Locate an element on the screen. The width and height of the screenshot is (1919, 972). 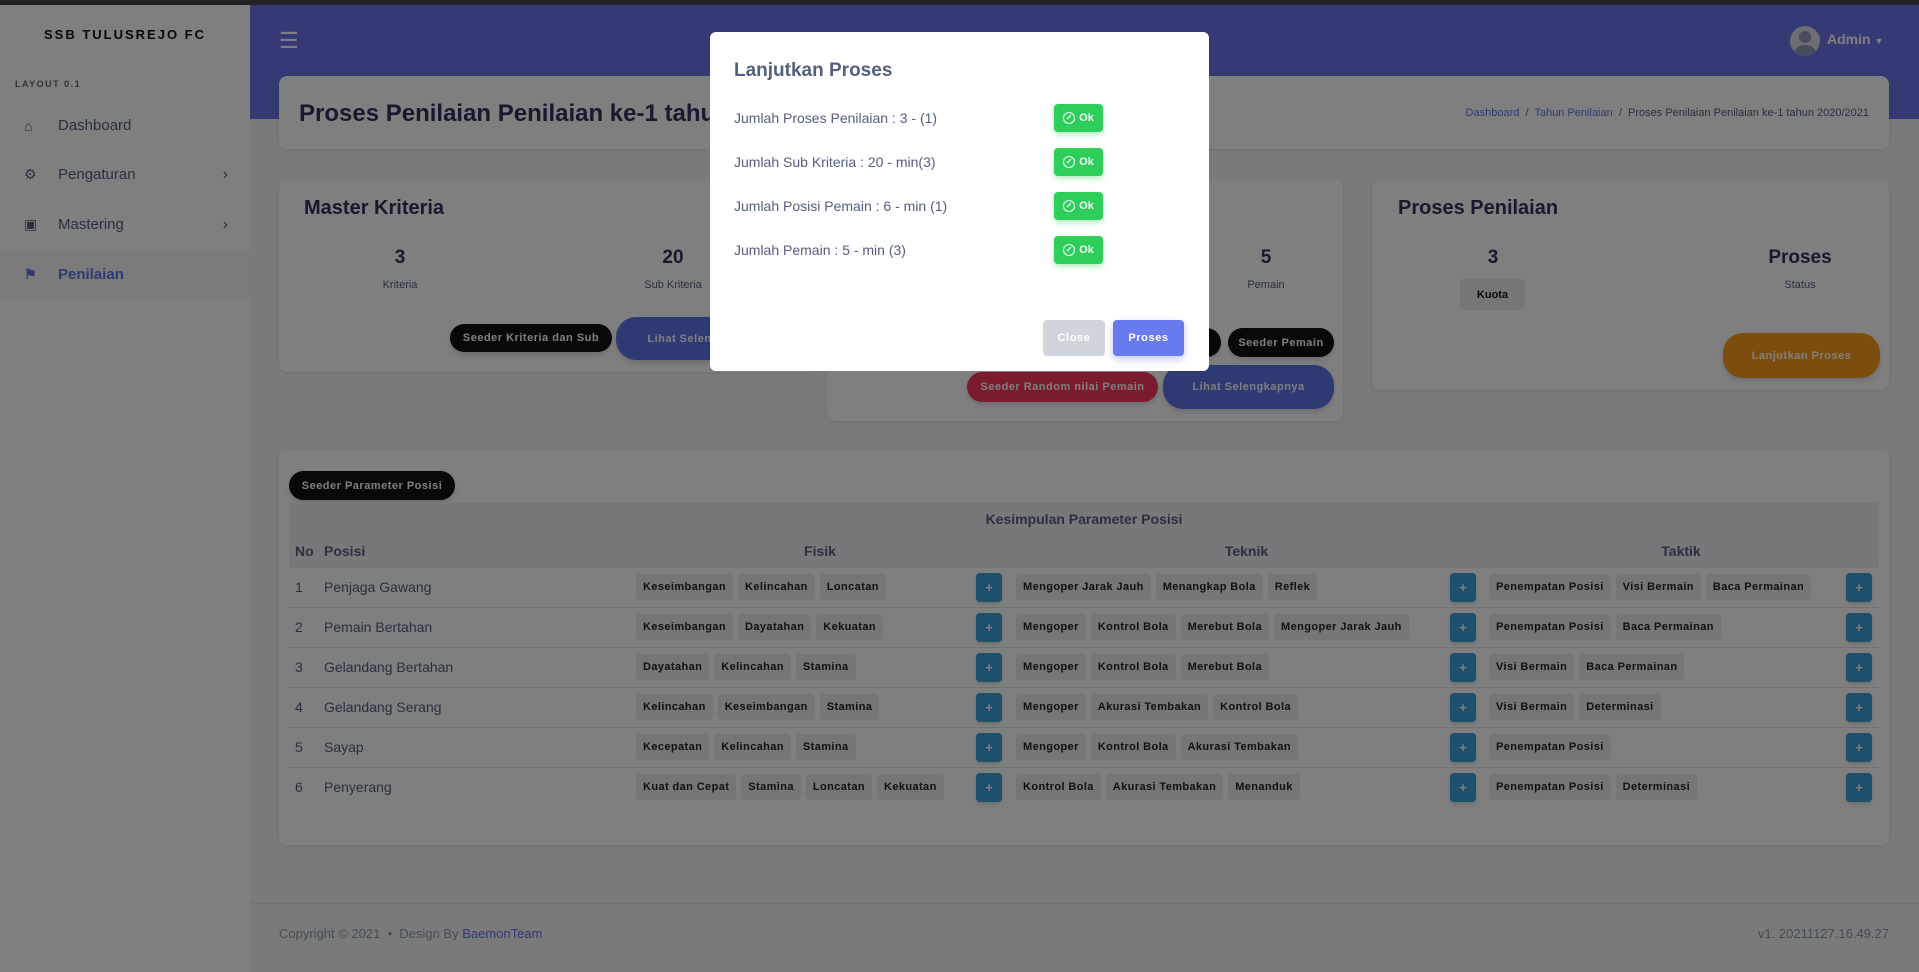
check-label: Jumlah Proses Penilaian : 3 - (1) is located at coordinates (836, 118).